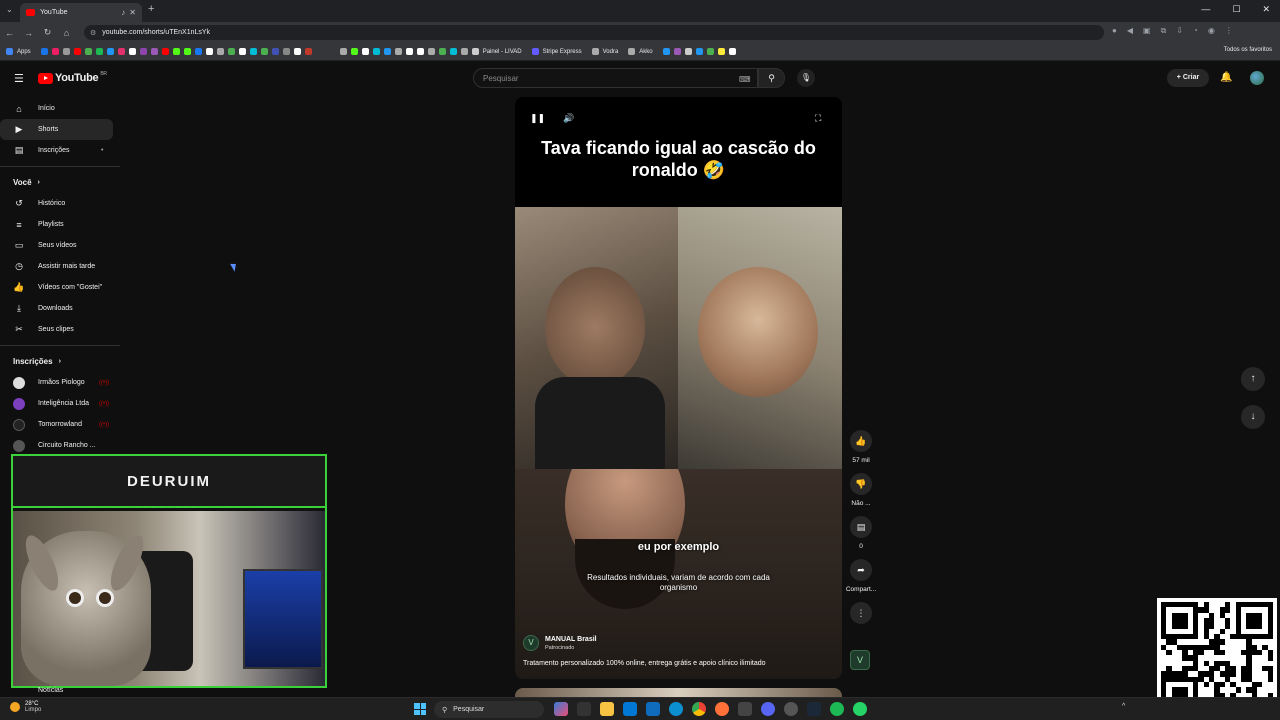 The image size is (1280, 720). I want to click on like-button: 👍, so click(861, 441).